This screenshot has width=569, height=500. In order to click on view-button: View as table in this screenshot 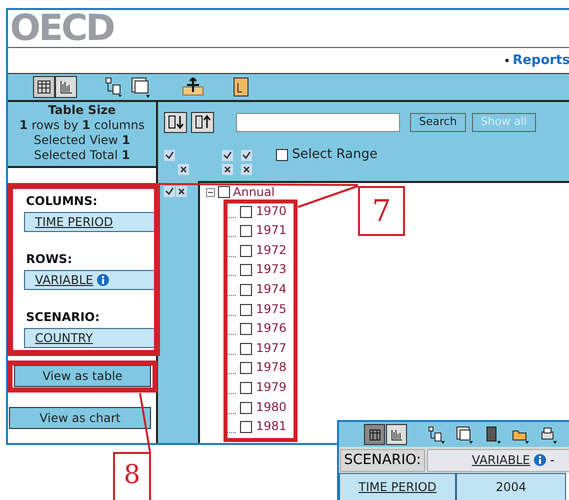, I will do `click(82, 376)`.